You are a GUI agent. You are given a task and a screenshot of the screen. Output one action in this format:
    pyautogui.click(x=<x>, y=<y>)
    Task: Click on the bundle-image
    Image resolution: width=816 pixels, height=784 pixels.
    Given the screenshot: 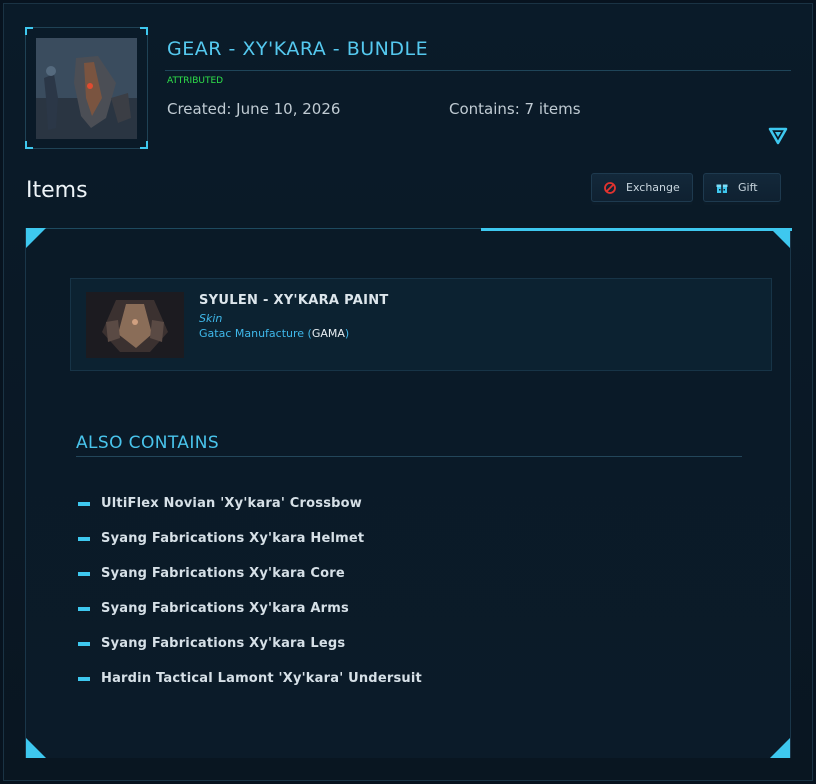 What is the action you would take?
    pyautogui.click(x=86, y=88)
    